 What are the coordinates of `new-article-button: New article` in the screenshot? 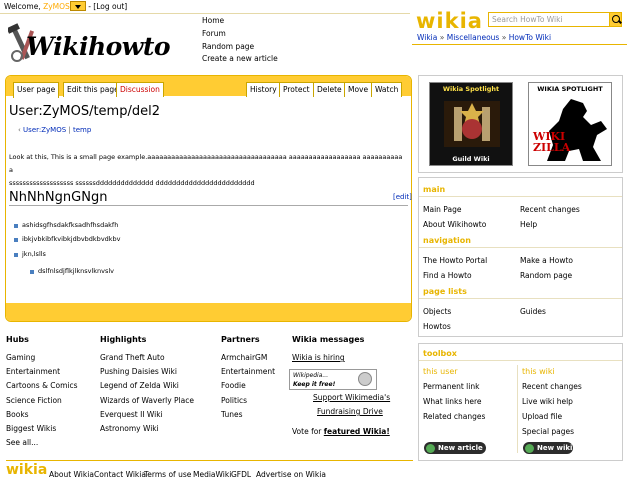 It's located at (455, 448).